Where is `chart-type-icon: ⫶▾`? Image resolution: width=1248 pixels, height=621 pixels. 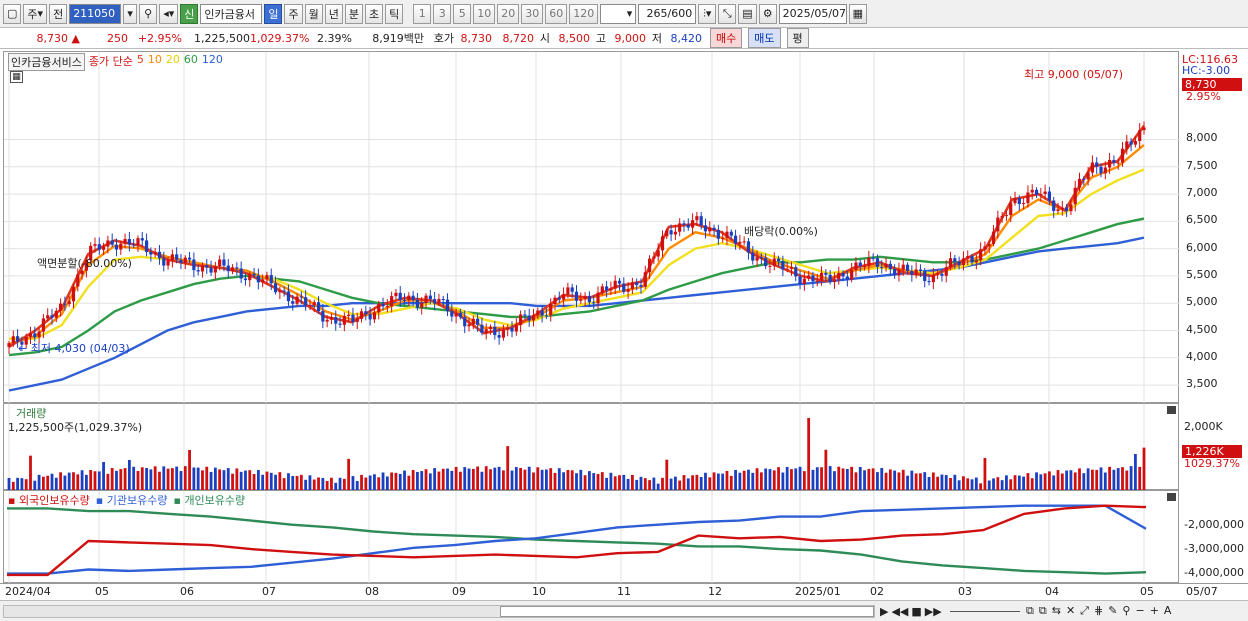
chart-type-icon: ⫶▾ is located at coordinates (707, 13).